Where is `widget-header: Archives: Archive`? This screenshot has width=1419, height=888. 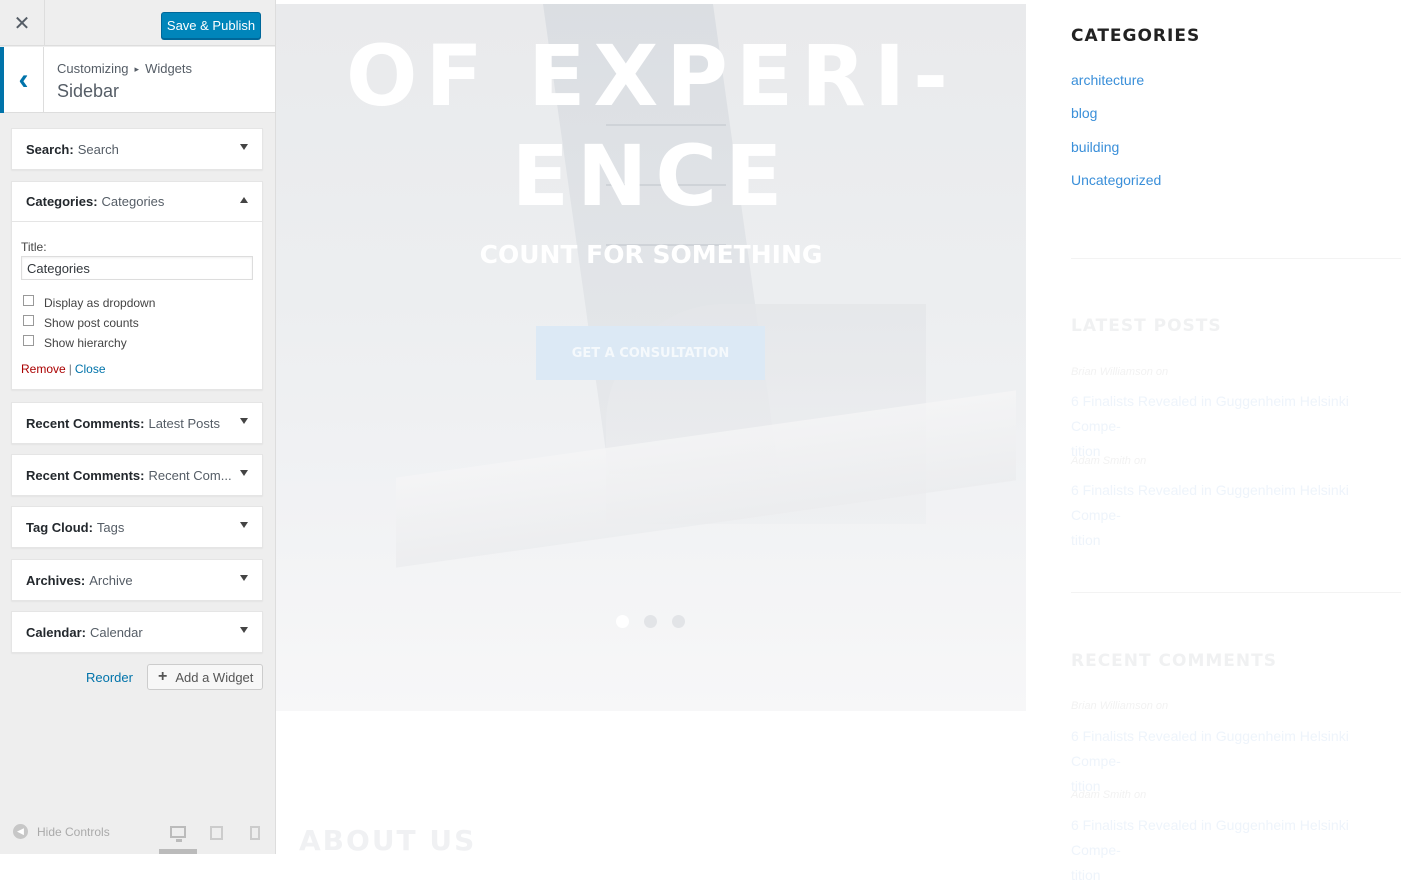
widget-header: Archives: Archive is located at coordinates (137, 580).